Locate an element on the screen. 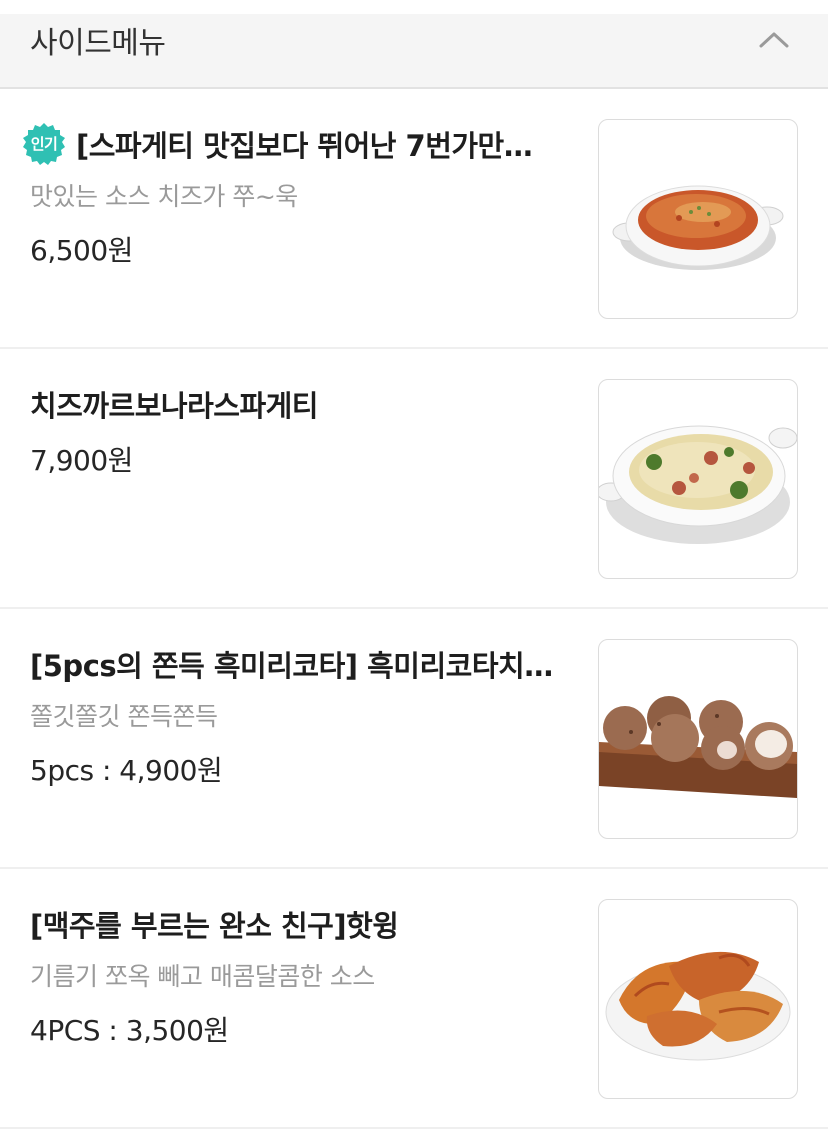 This screenshot has height=1129, width=828. item-text: 치즈까르보나라스파게티 7,900원 is located at coordinates (296, 430).